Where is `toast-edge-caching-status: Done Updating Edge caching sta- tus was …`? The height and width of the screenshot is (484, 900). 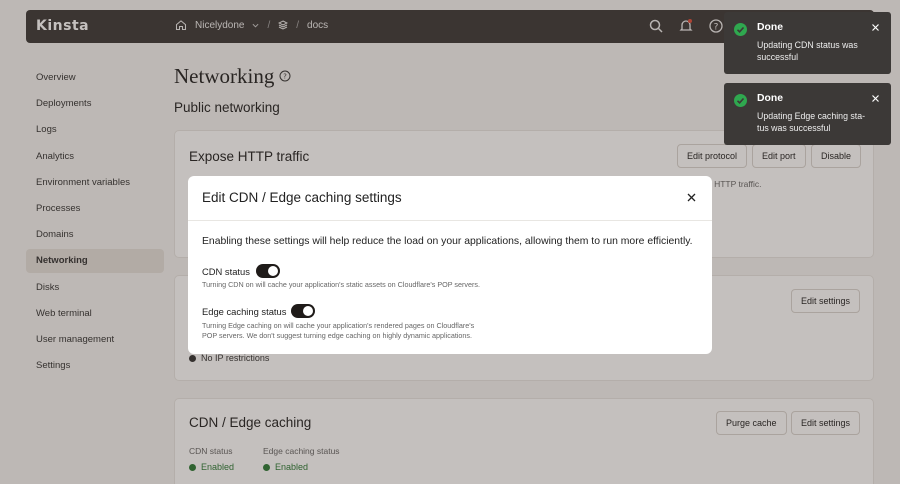 toast-edge-caching-status: Done Updating Edge caching sta- tus was … is located at coordinates (807, 114).